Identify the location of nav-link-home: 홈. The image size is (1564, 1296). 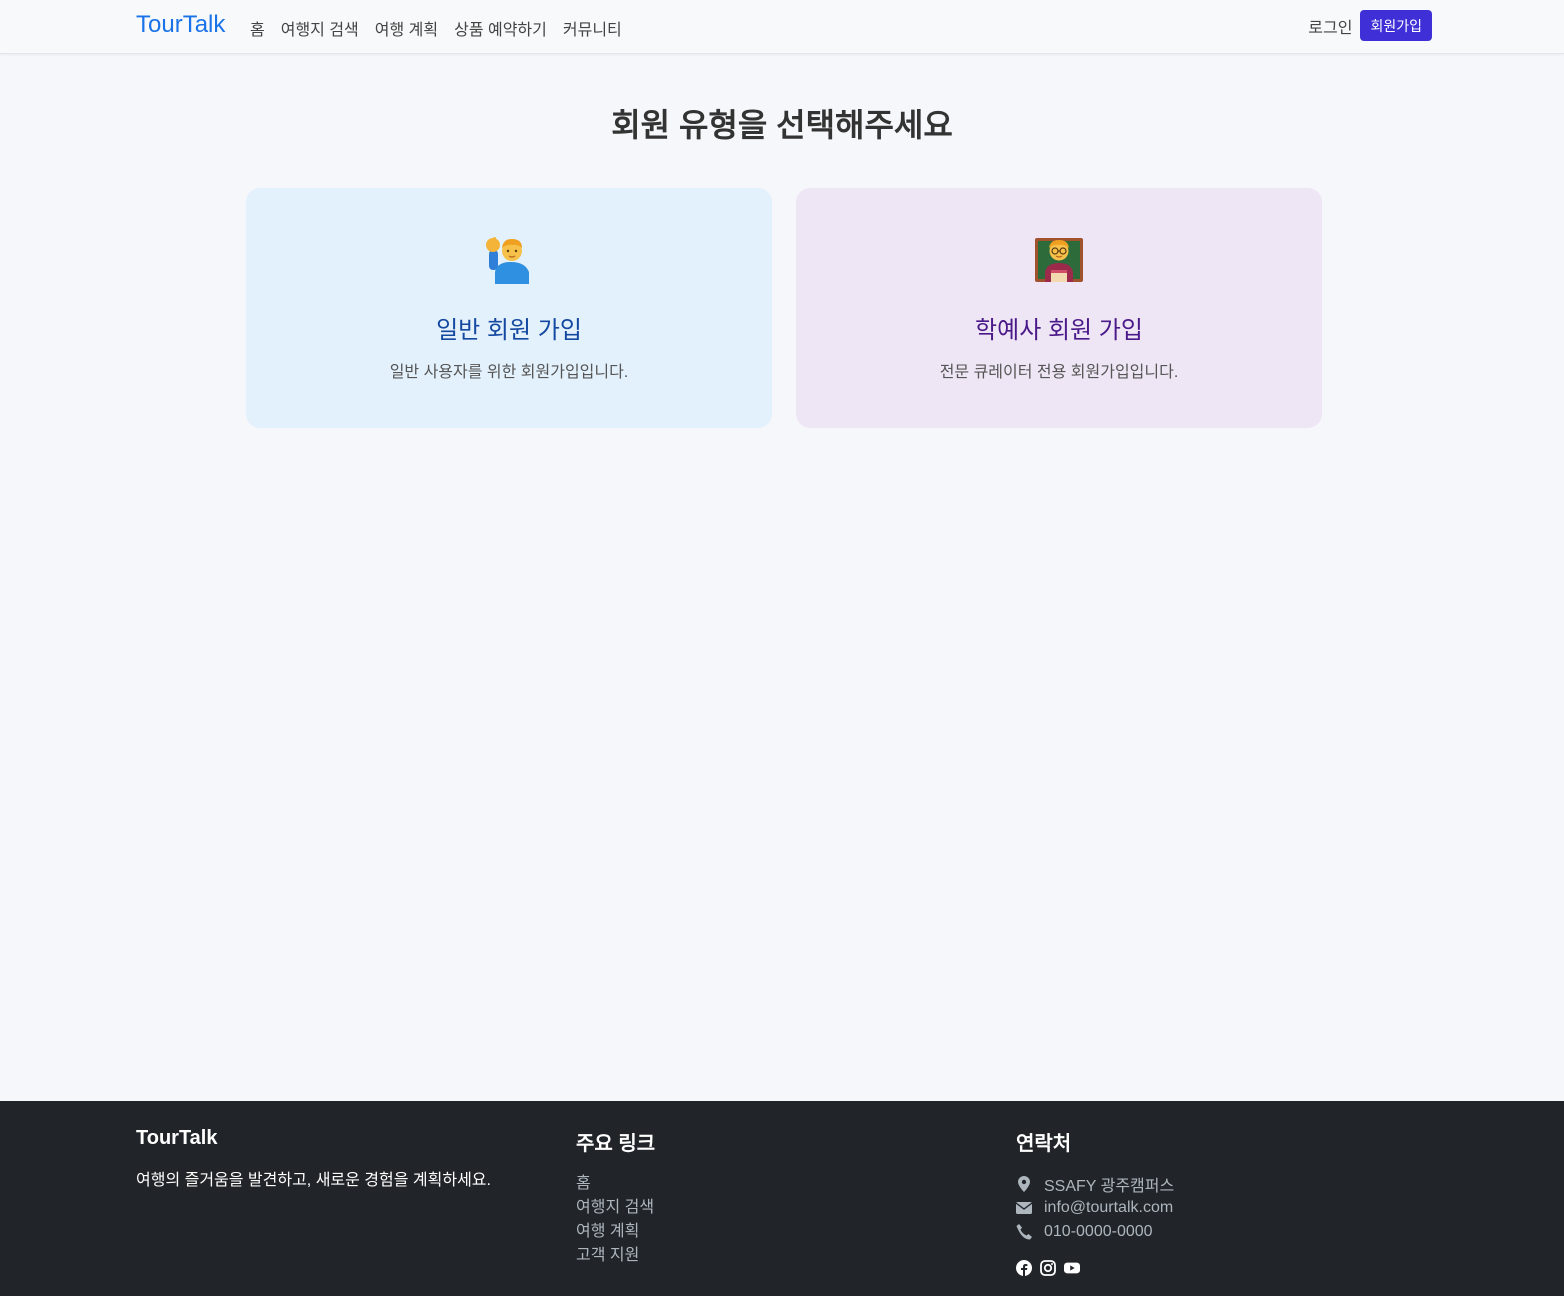
(257, 28).